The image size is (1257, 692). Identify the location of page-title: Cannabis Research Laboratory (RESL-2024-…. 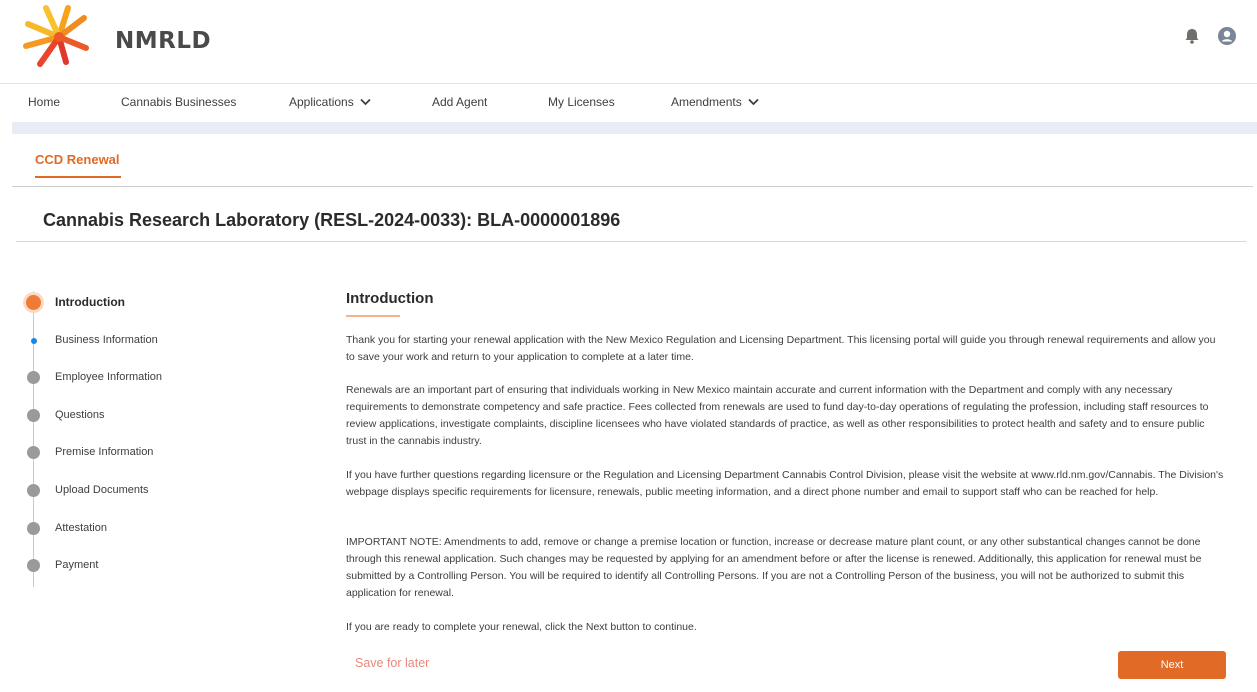
(332, 220).